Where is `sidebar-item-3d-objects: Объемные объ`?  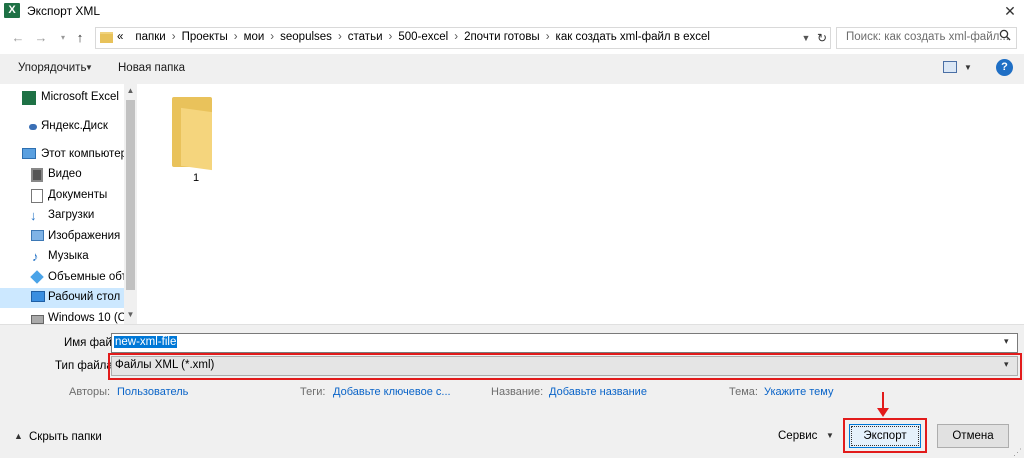
sidebar-item-3d-objects: Объемные объ is located at coordinates (62, 278).